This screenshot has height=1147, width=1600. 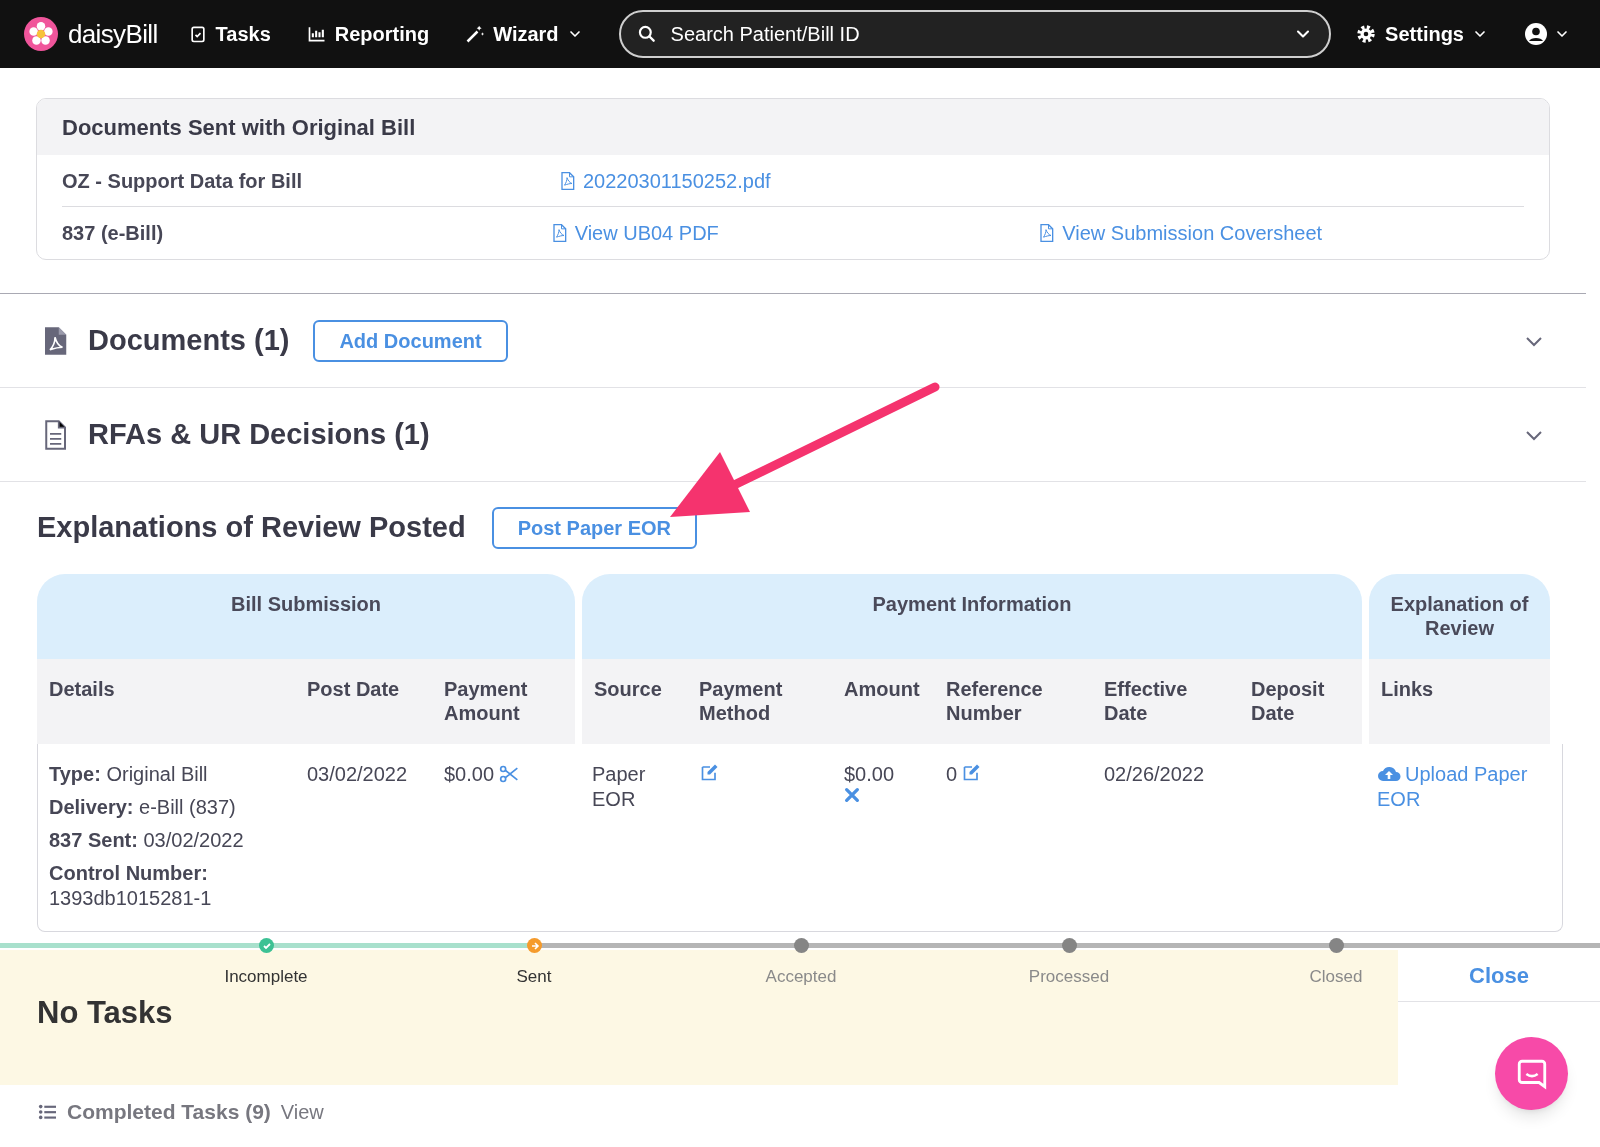 I want to click on magic-wand-icon, so click(x=475, y=34).